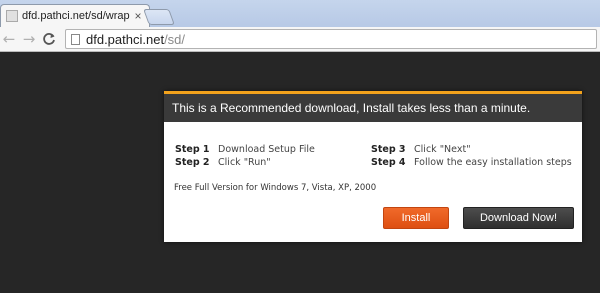 The image size is (600, 293). Describe the element at coordinates (175, 39) in the screenshot. I see `url-path: /sd/` at that location.